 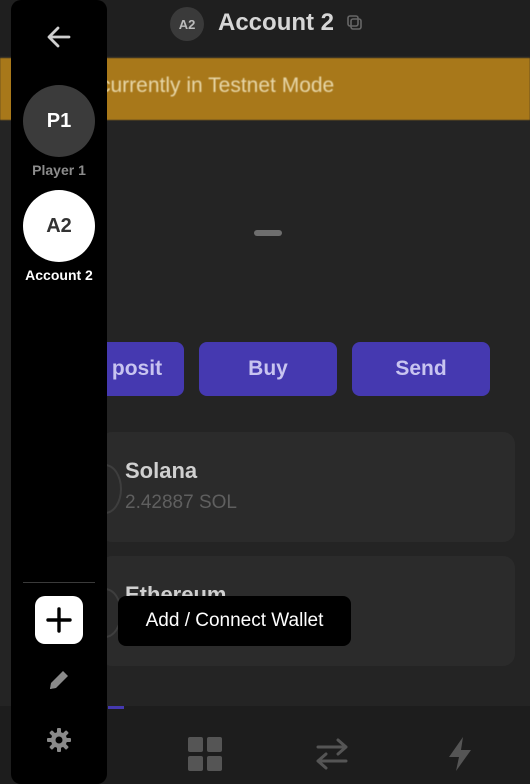 I want to click on arrow-left-icon, so click(x=59, y=37).